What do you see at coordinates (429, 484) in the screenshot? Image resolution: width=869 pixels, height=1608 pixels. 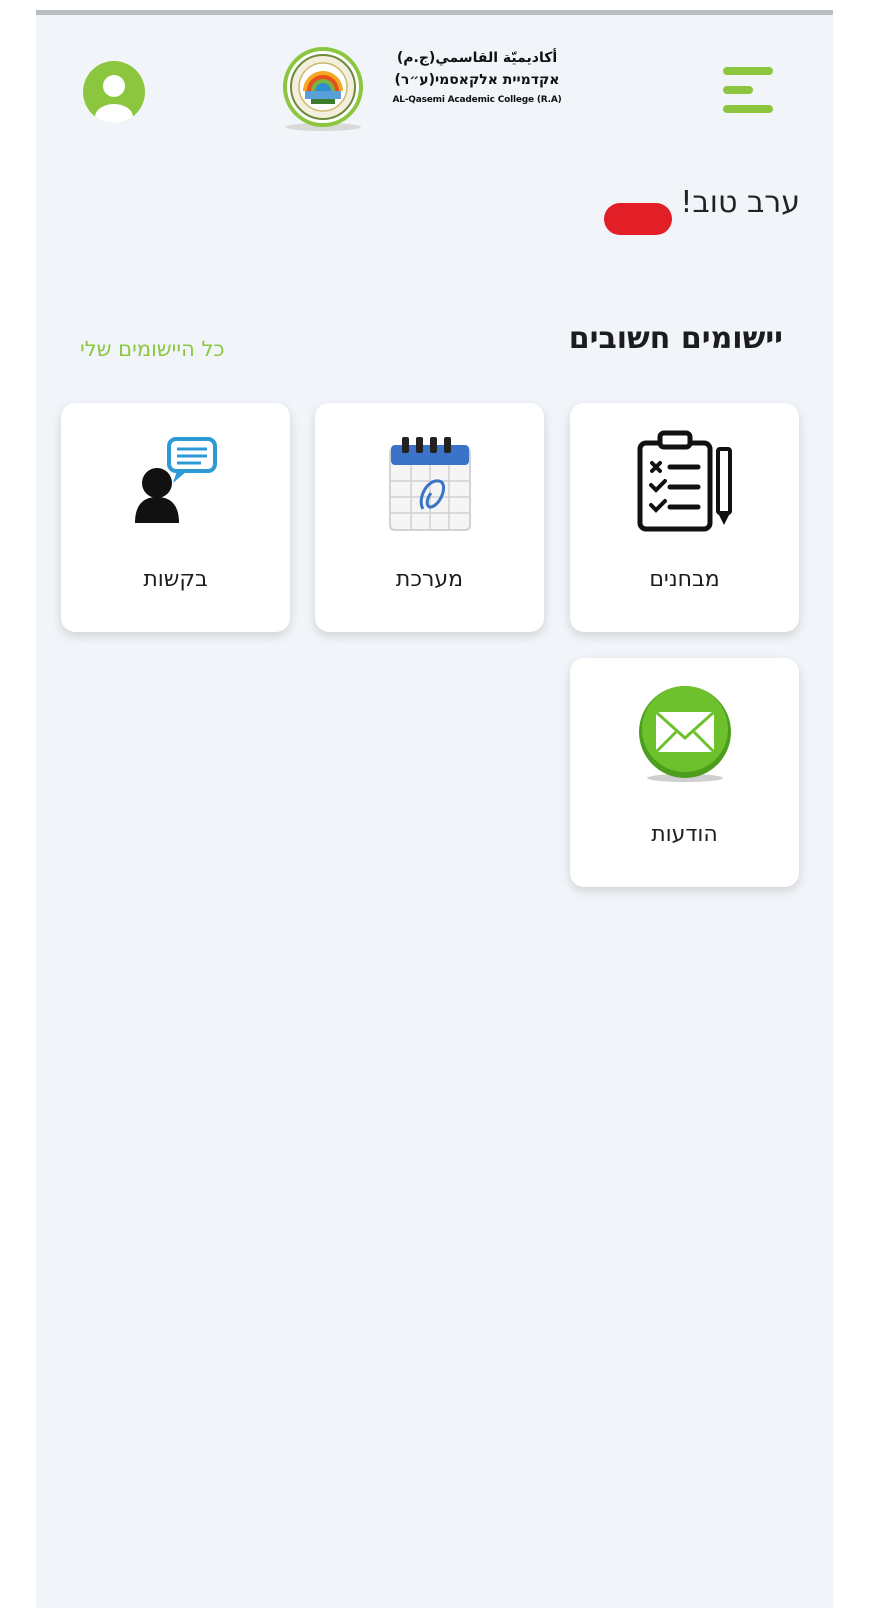 I see `calendar-icon` at bounding box center [429, 484].